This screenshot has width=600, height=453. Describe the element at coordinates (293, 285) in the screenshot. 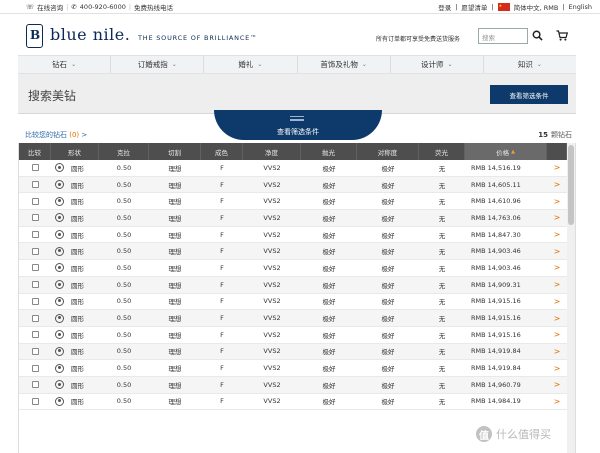

I see `table-row: 圆形 0.50 理想 F VVS2 极好 极好 无 RMB 14,909.31 >` at that location.